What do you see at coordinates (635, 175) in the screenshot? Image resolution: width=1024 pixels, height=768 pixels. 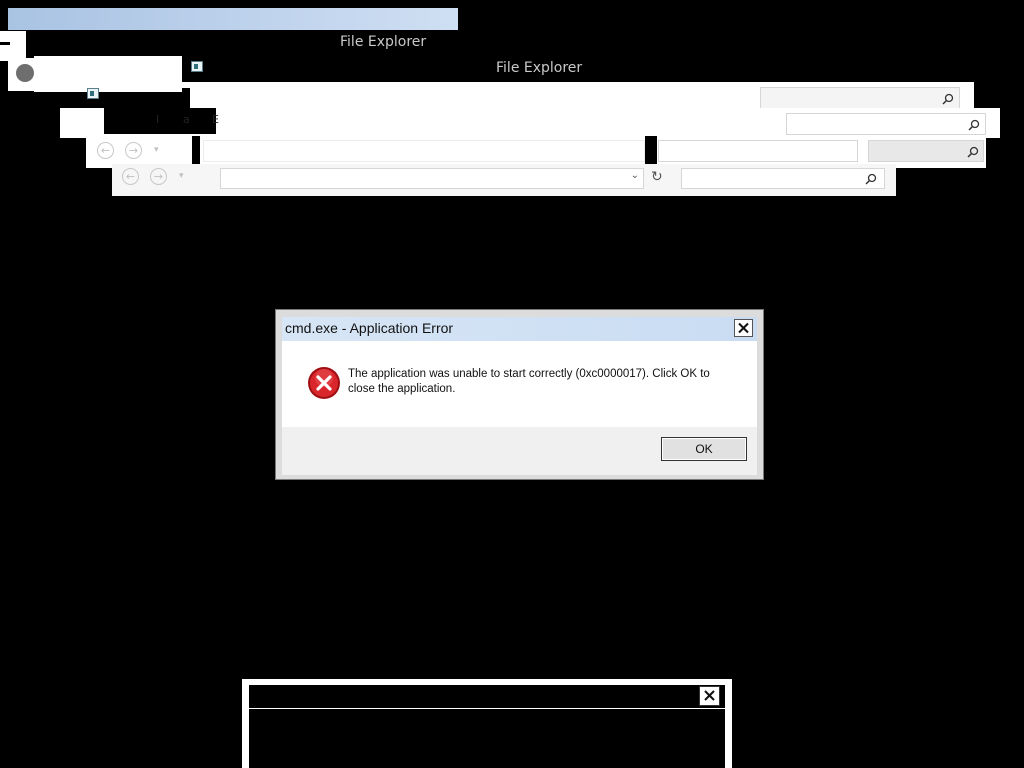 I see `chevron-down-icon: ⌄` at bounding box center [635, 175].